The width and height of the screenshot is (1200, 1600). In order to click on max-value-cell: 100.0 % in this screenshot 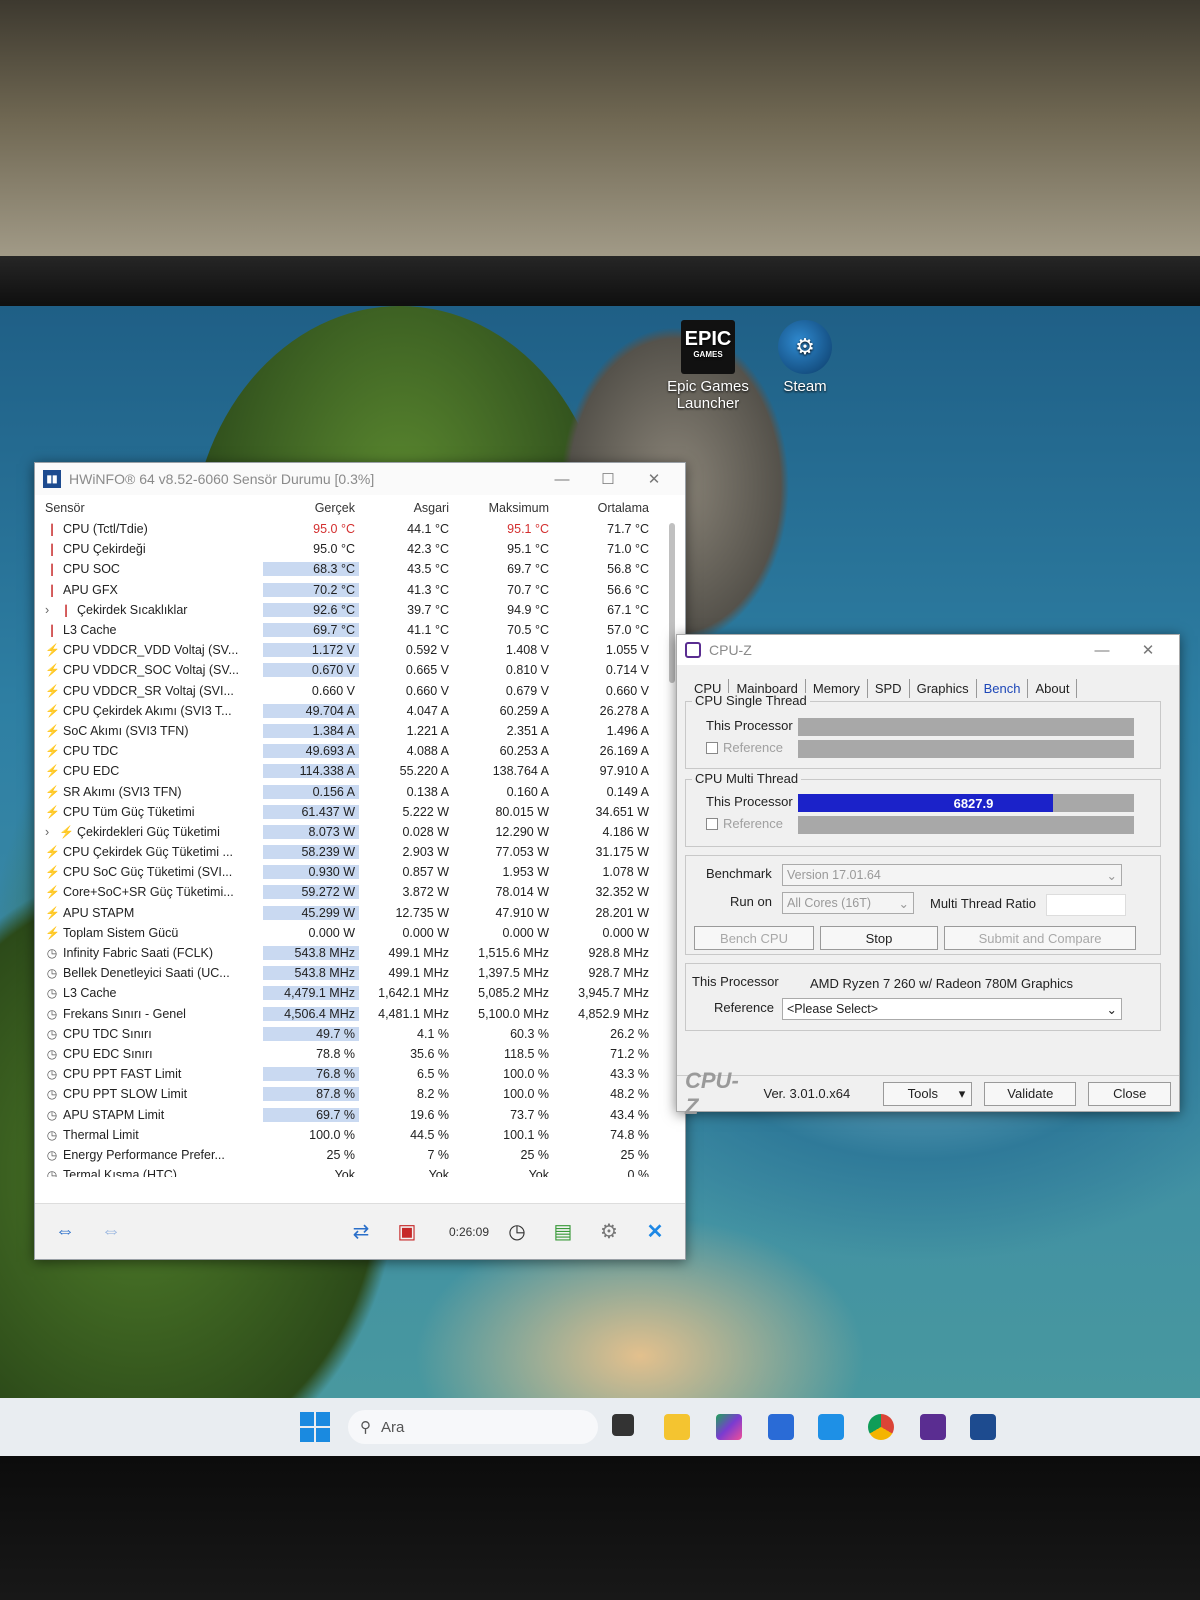, I will do `click(526, 1074)`.